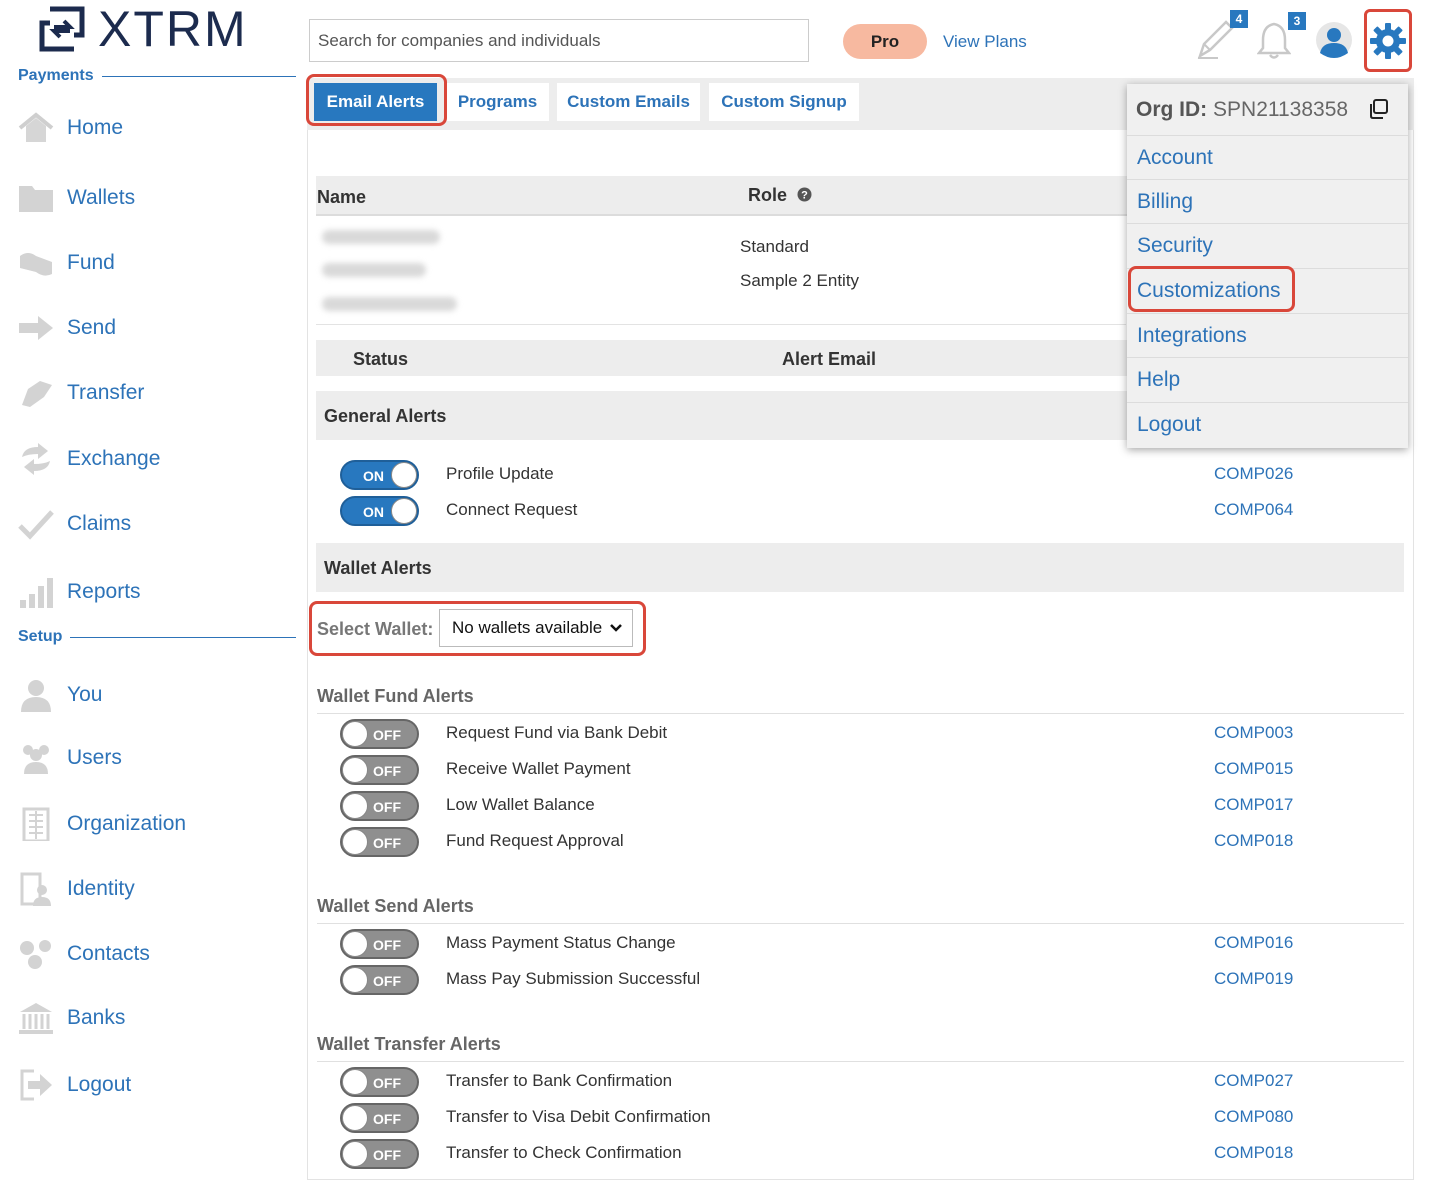 The width and height of the screenshot is (1437, 1196). I want to click on bar-chart-icon, so click(36, 592).